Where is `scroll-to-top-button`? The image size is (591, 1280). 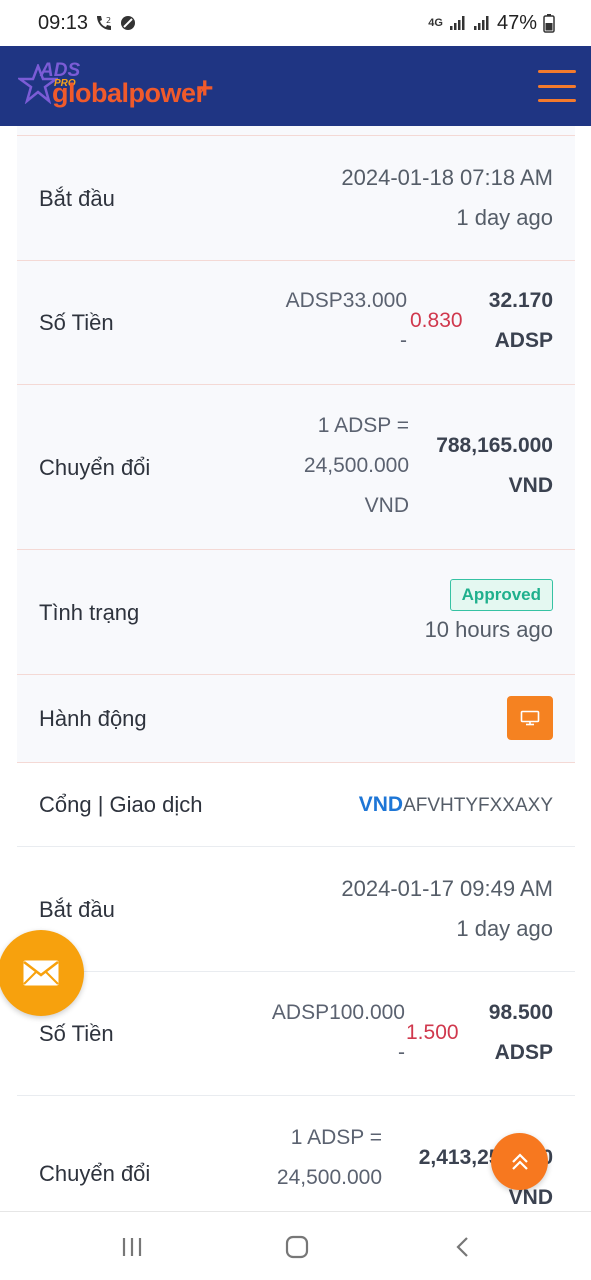 scroll-to-top-button is located at coordinates (519, 1161).